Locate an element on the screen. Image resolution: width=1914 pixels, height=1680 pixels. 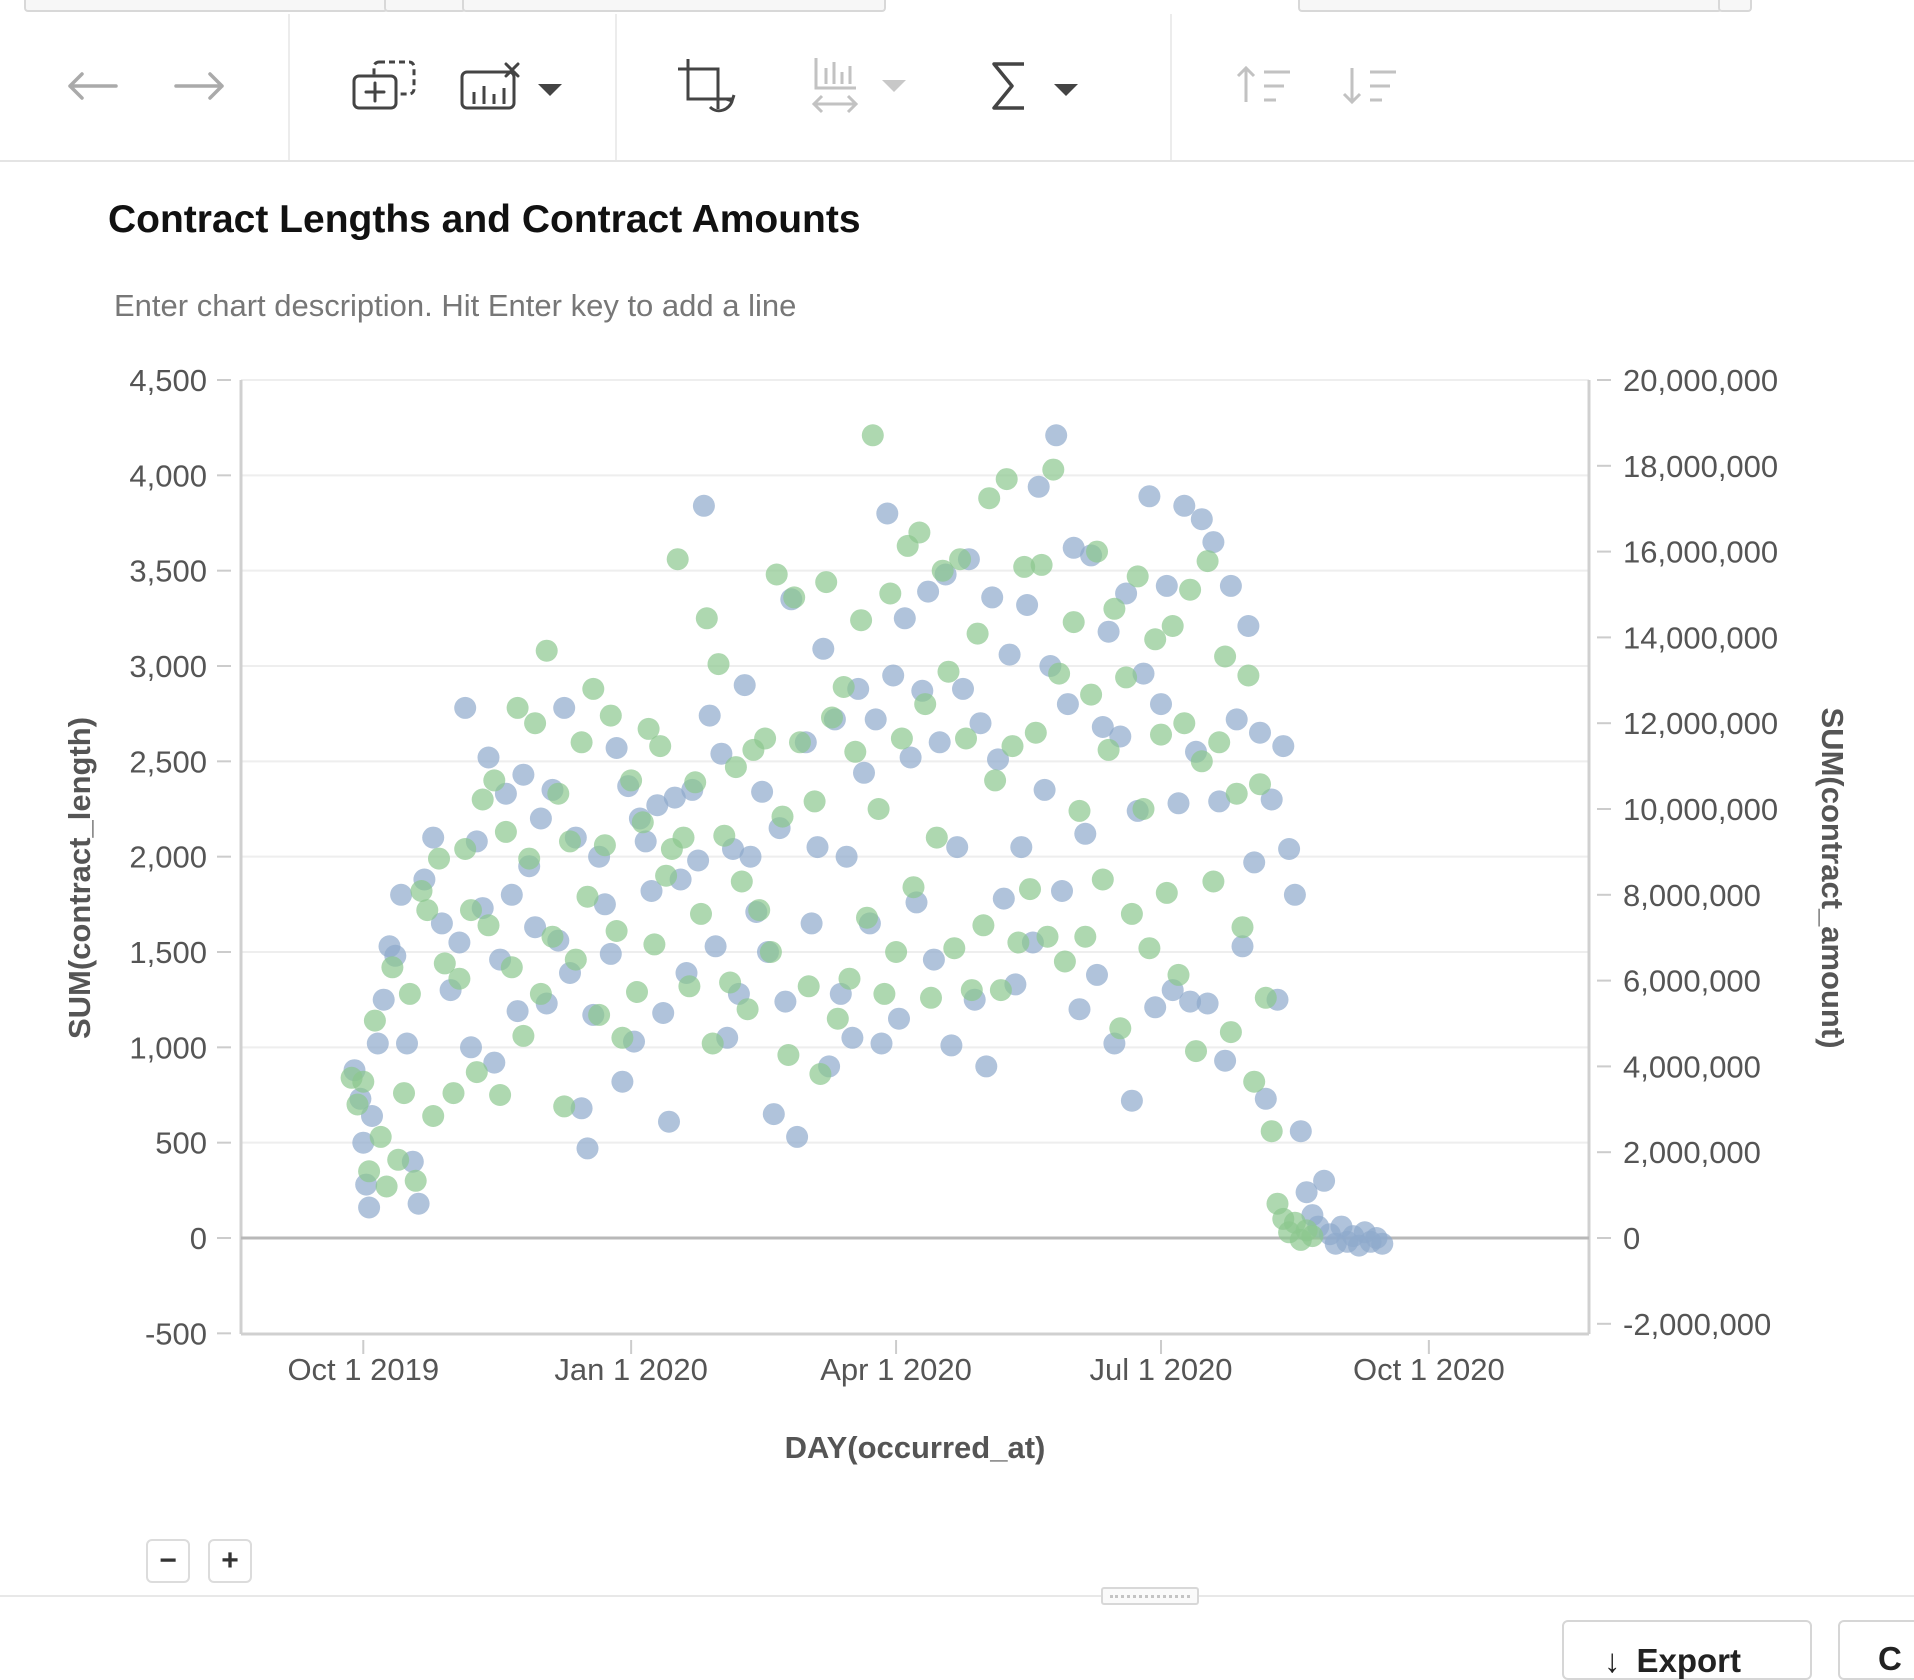
clear-chart-button is located at coordinates (511, 86).